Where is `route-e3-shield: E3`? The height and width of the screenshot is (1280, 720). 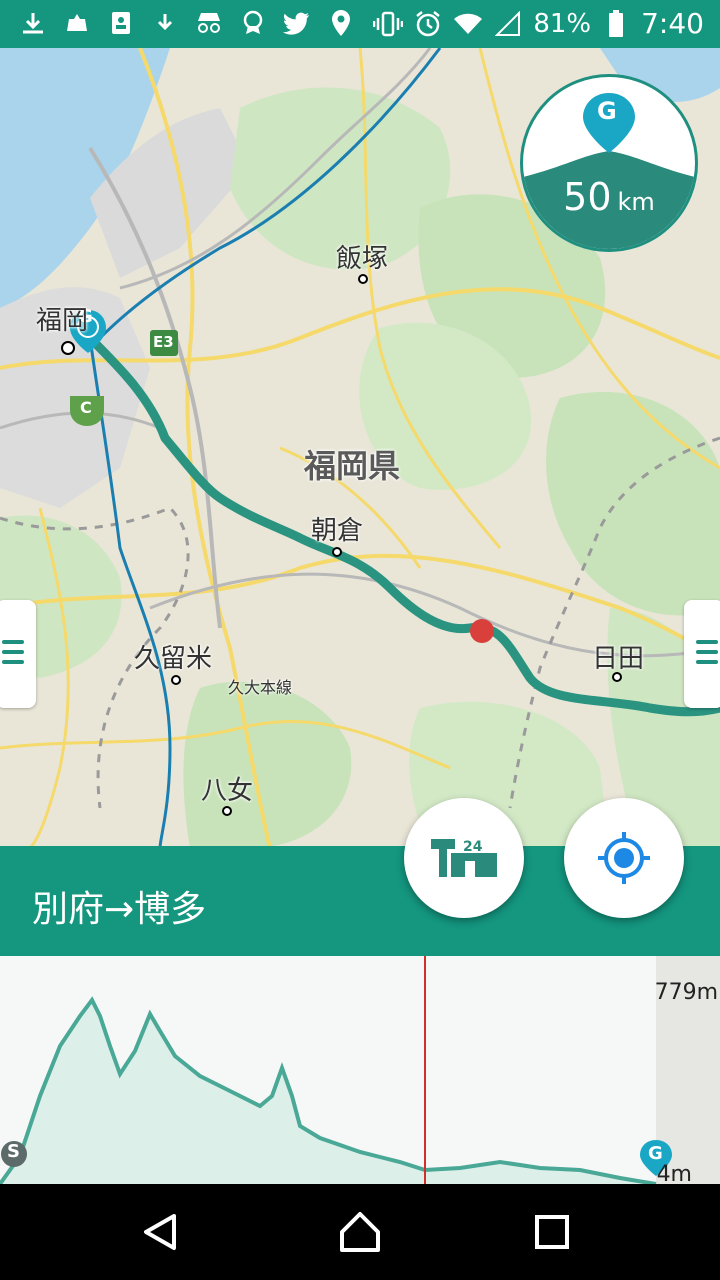 route-e3-shield: E3 is located at coordinates (163, 342).